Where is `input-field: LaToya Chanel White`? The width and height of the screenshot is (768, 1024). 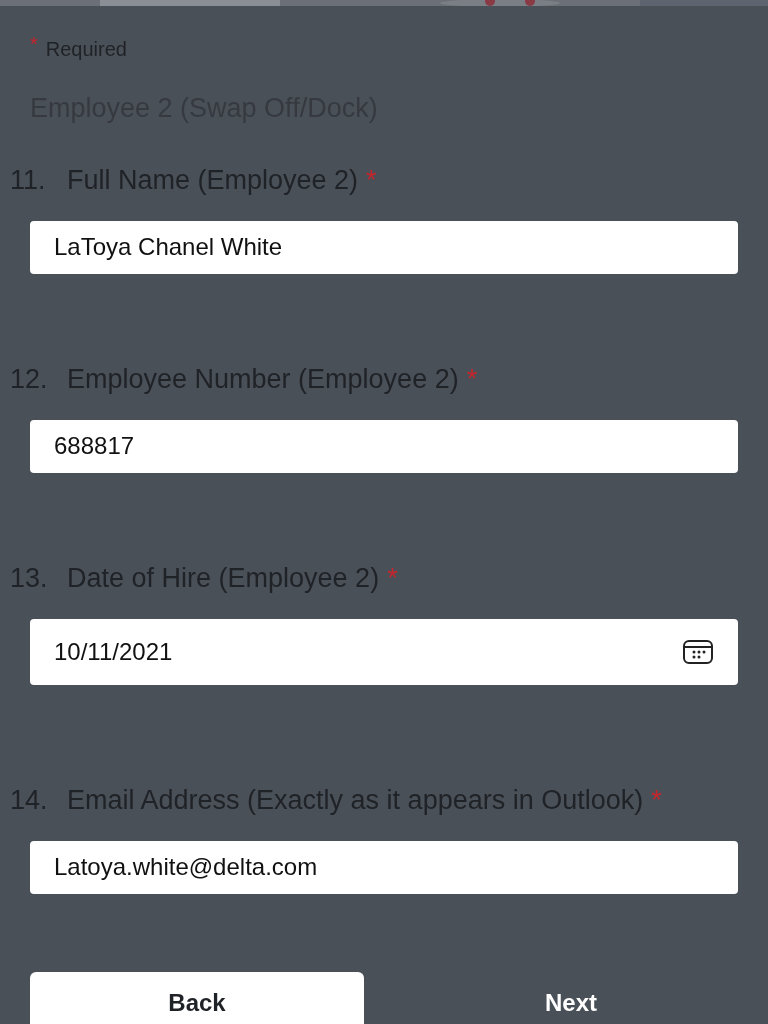 input-field: LaToya Chanel White is located at coordinates (384, 247).